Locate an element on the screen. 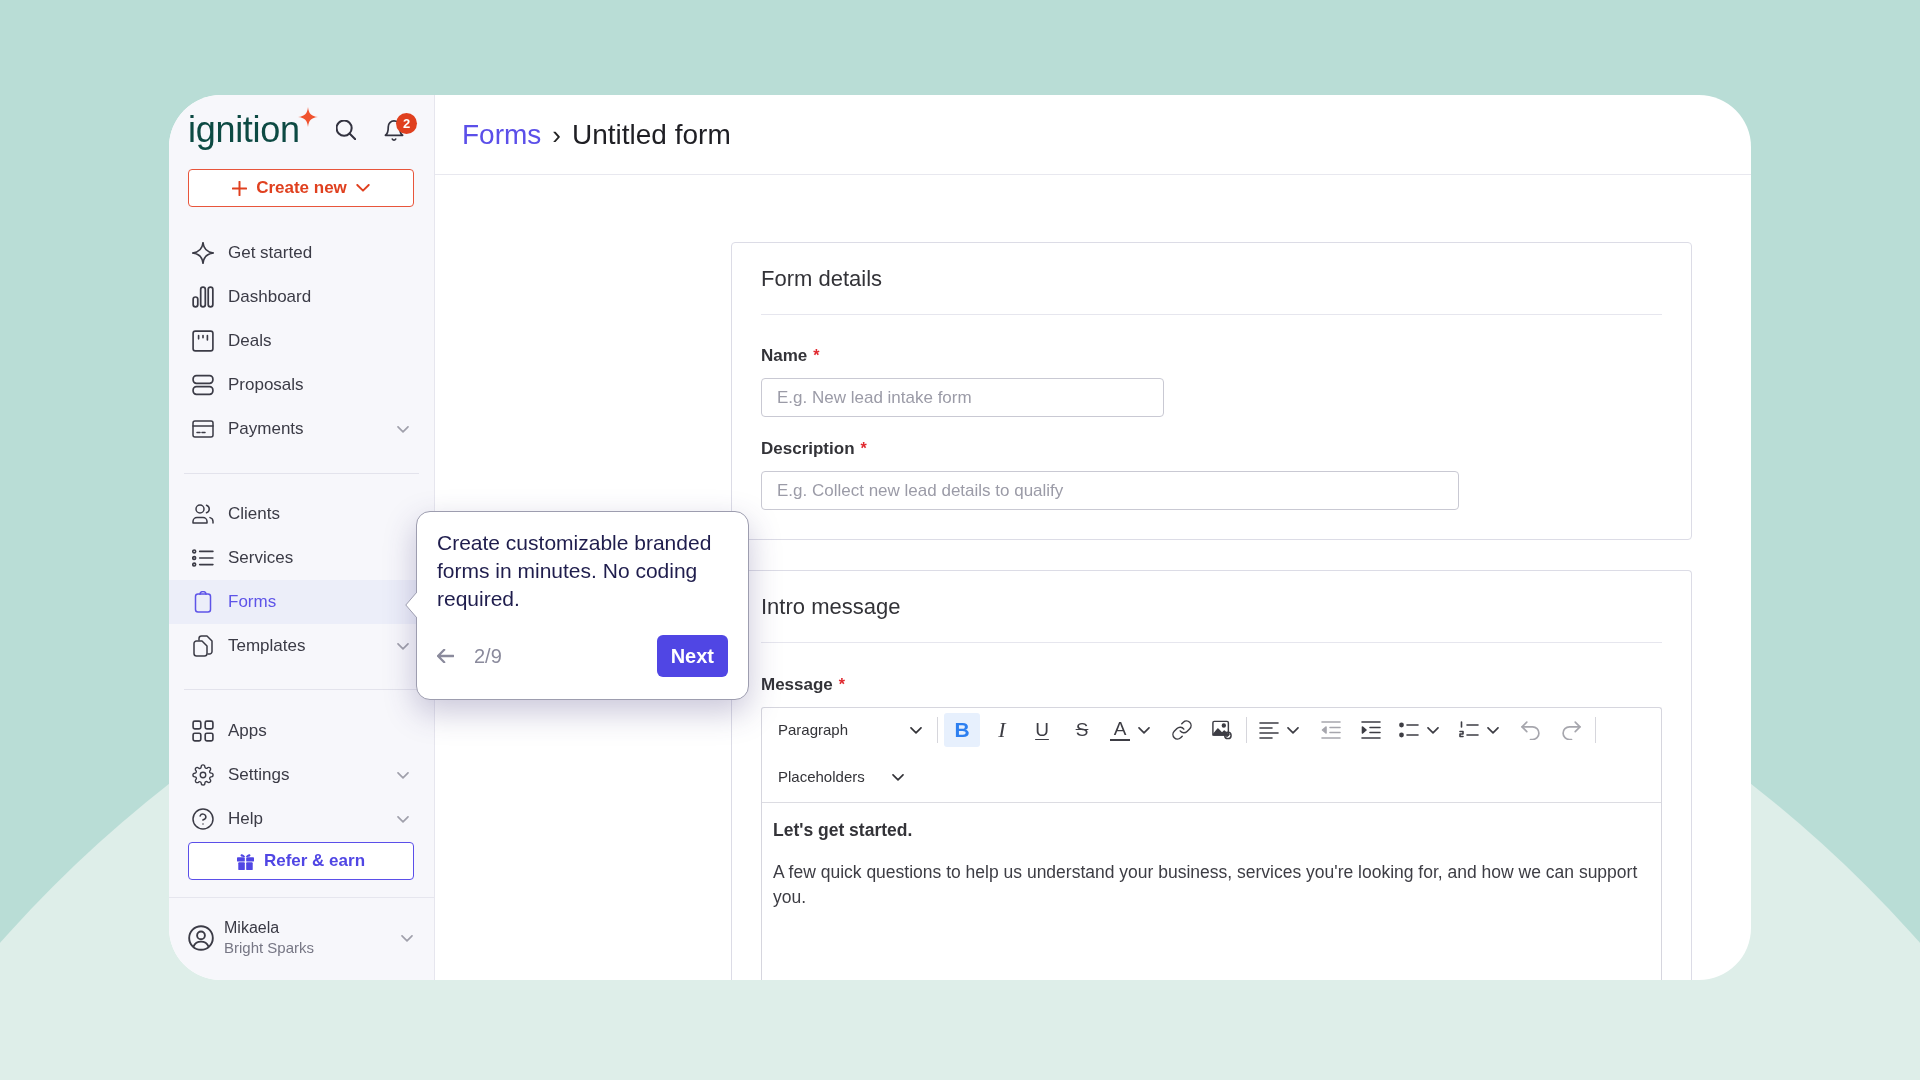 This screenshot has width=1920, height=1080. nav-item: Proposals is located at coordinates (301, 385).